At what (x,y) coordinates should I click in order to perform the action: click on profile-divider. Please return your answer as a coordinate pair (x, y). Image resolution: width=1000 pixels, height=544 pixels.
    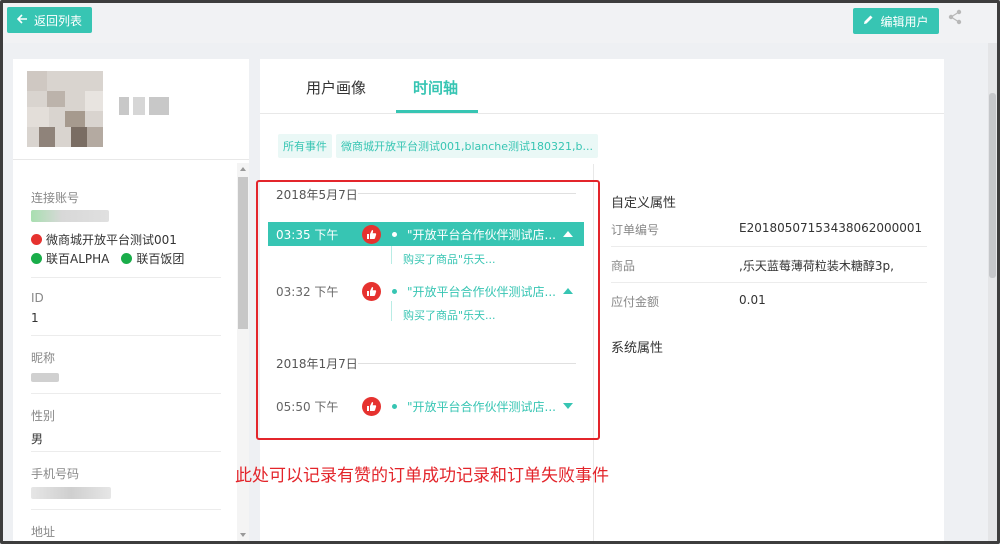
    Looking at the image, I should click on (131, 159).